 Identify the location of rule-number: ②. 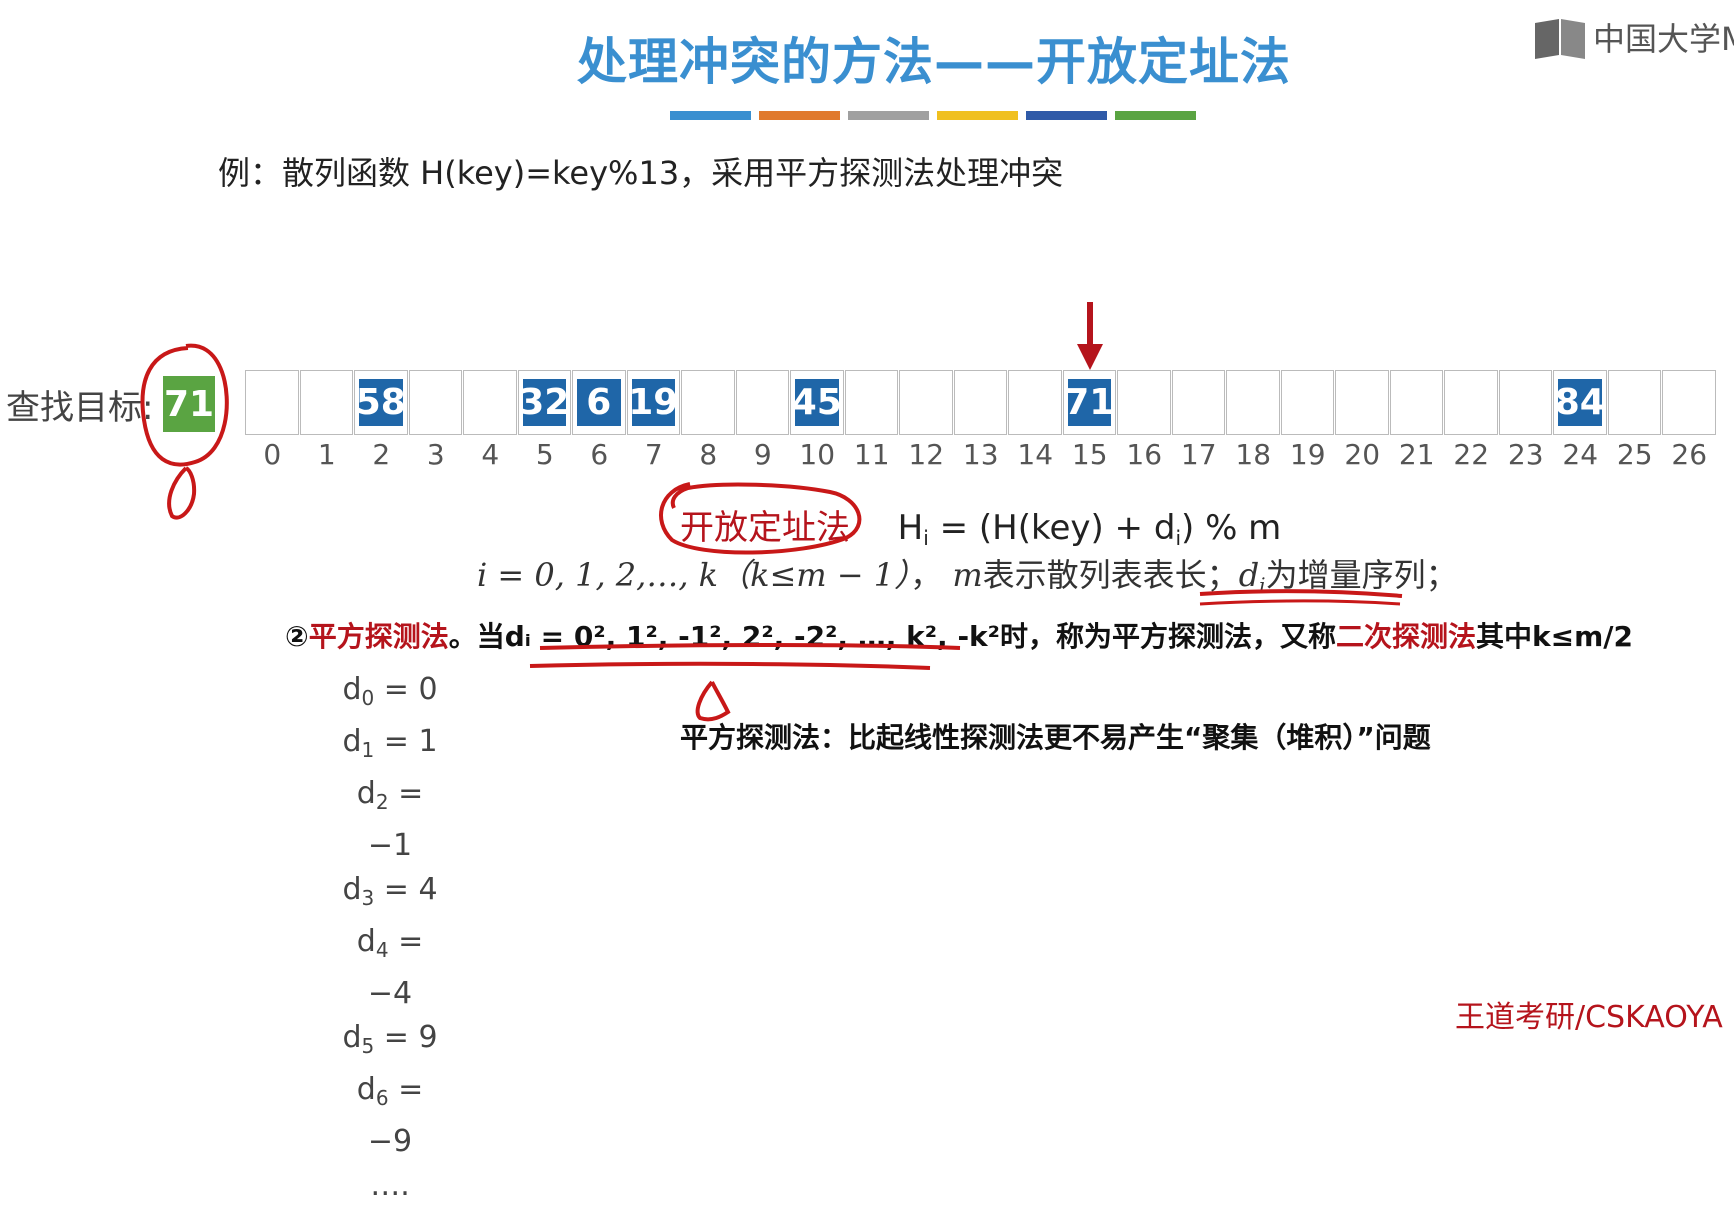
(297, 636).